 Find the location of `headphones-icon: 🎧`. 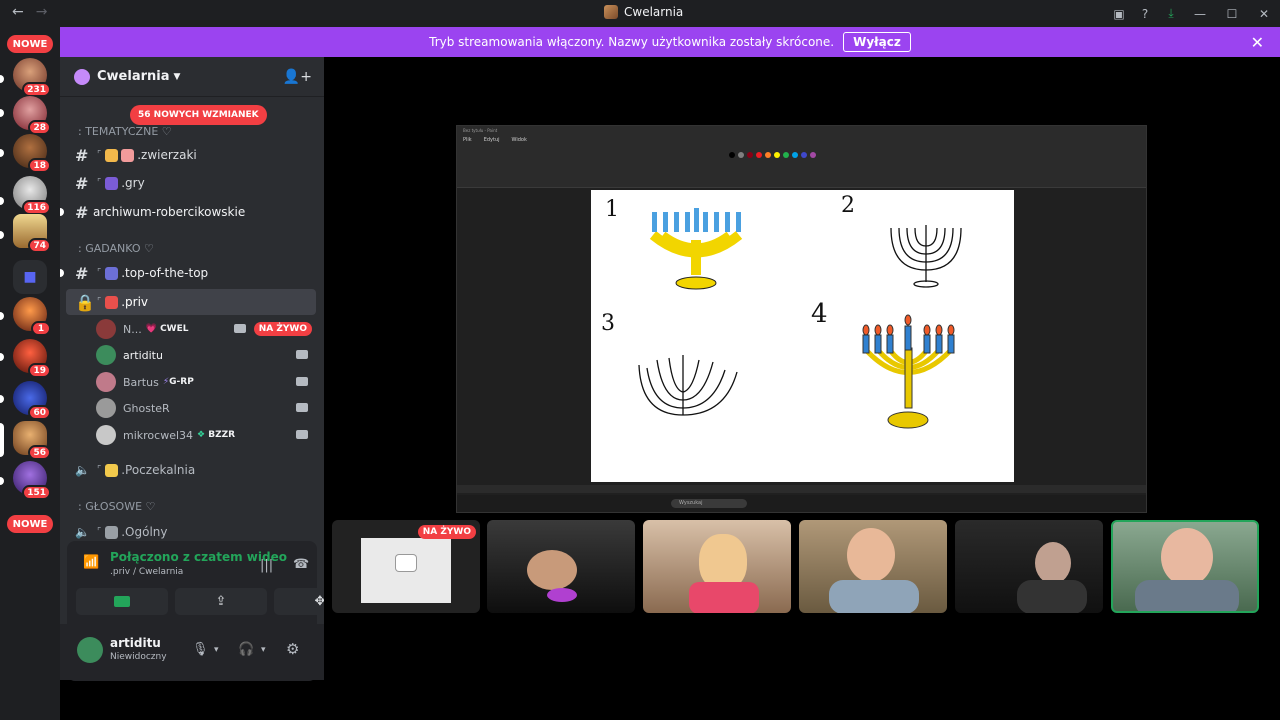

headphones-icon: 🎧 is located at coordinates (246, 649).